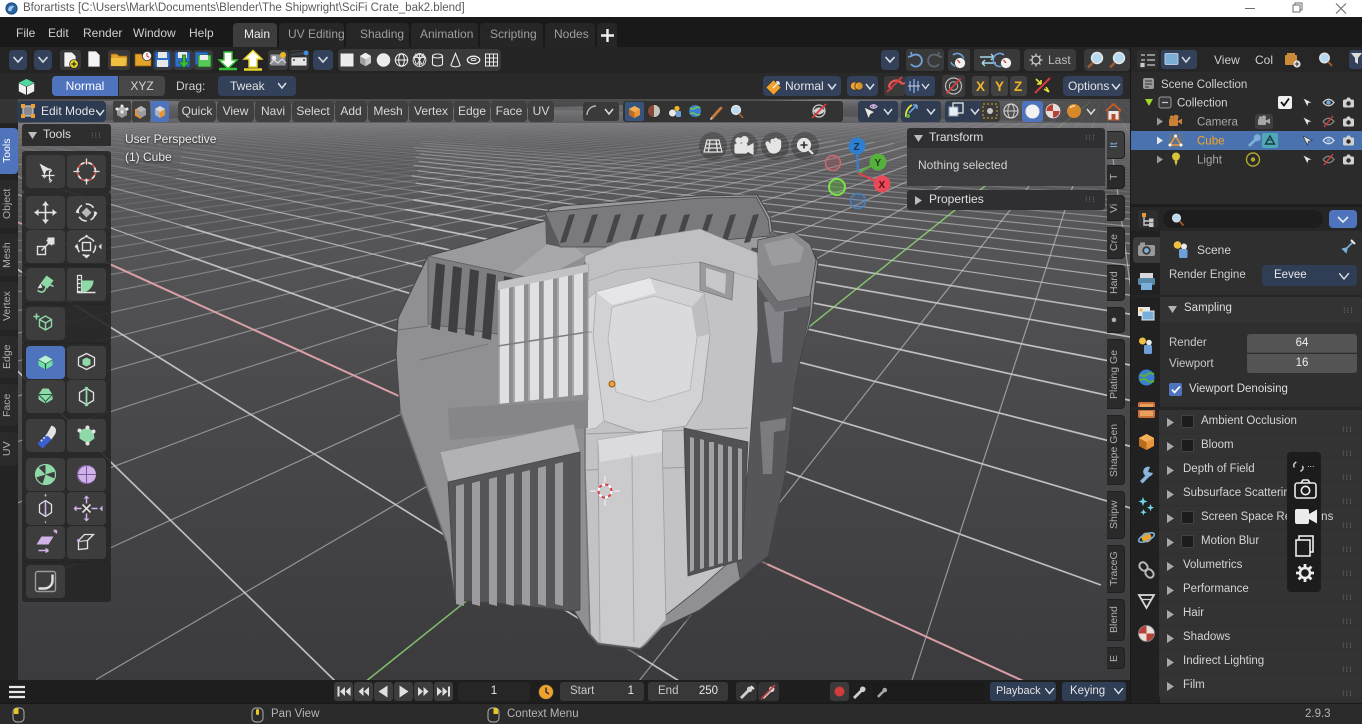 The height and width of the screenshot is (724, 1362). Describe the element at coordinates (1264, 60) in the screenshot. I see `svg-text: Col` at that location.